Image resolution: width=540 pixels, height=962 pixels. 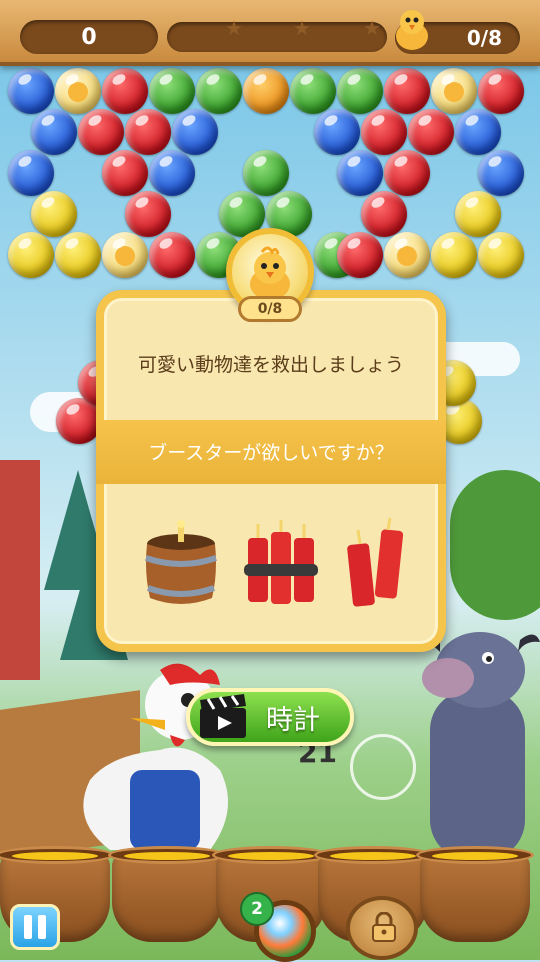 What do you see at coordinates (475, 746) in the screenshot?
I see `bull-character` at bounding box center [475, 746].